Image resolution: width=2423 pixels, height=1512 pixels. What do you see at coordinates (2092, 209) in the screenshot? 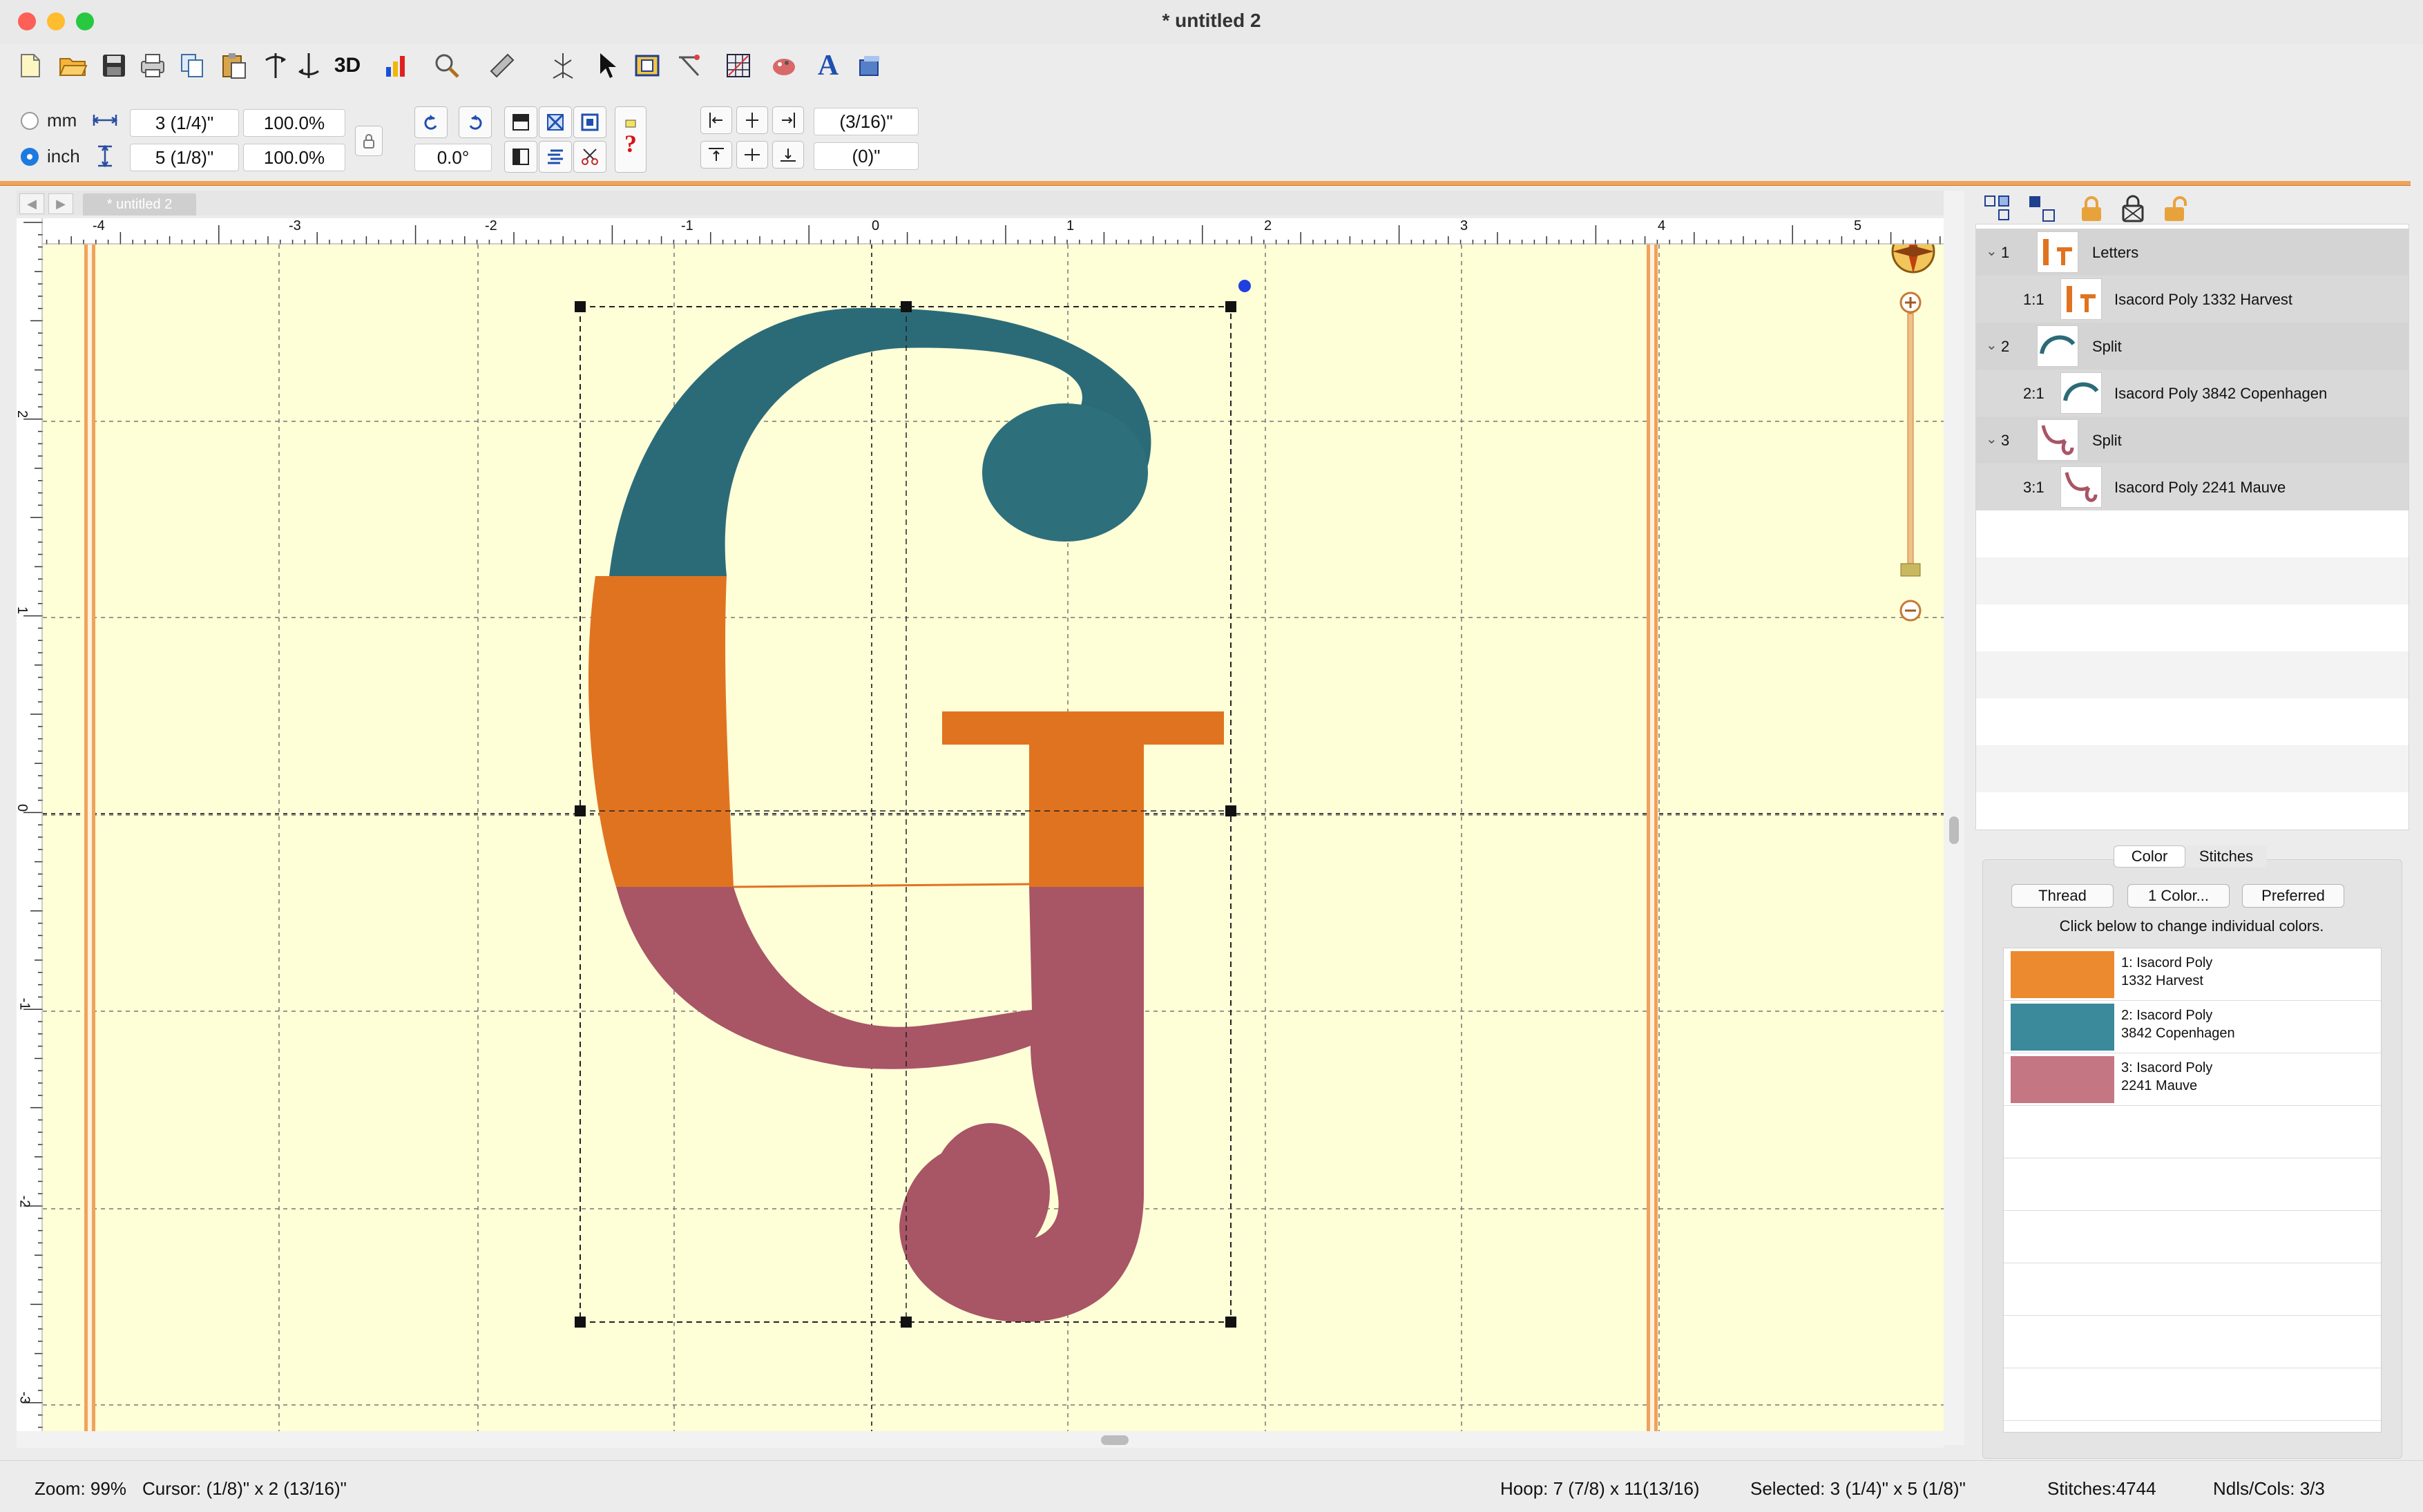
I see `lock-icon` at bounding box center [2092, 209].